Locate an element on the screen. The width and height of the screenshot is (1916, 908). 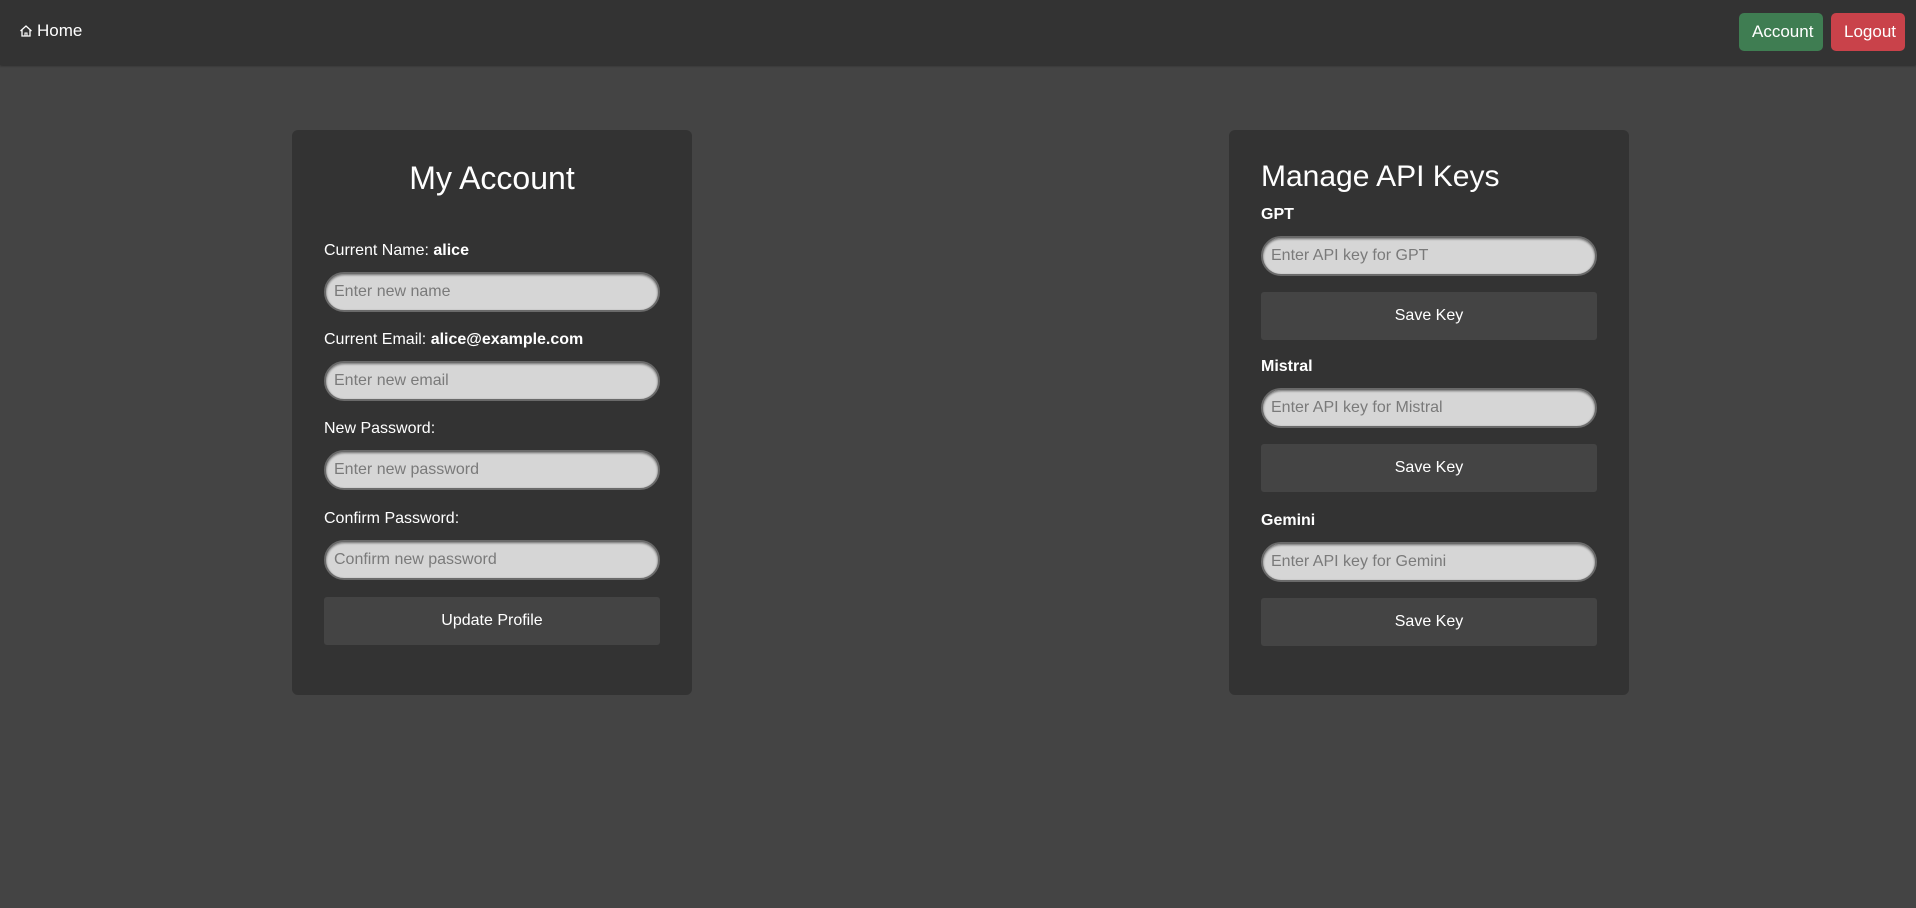
current-name-label: Current Name: is located at coordinates (376, 250).